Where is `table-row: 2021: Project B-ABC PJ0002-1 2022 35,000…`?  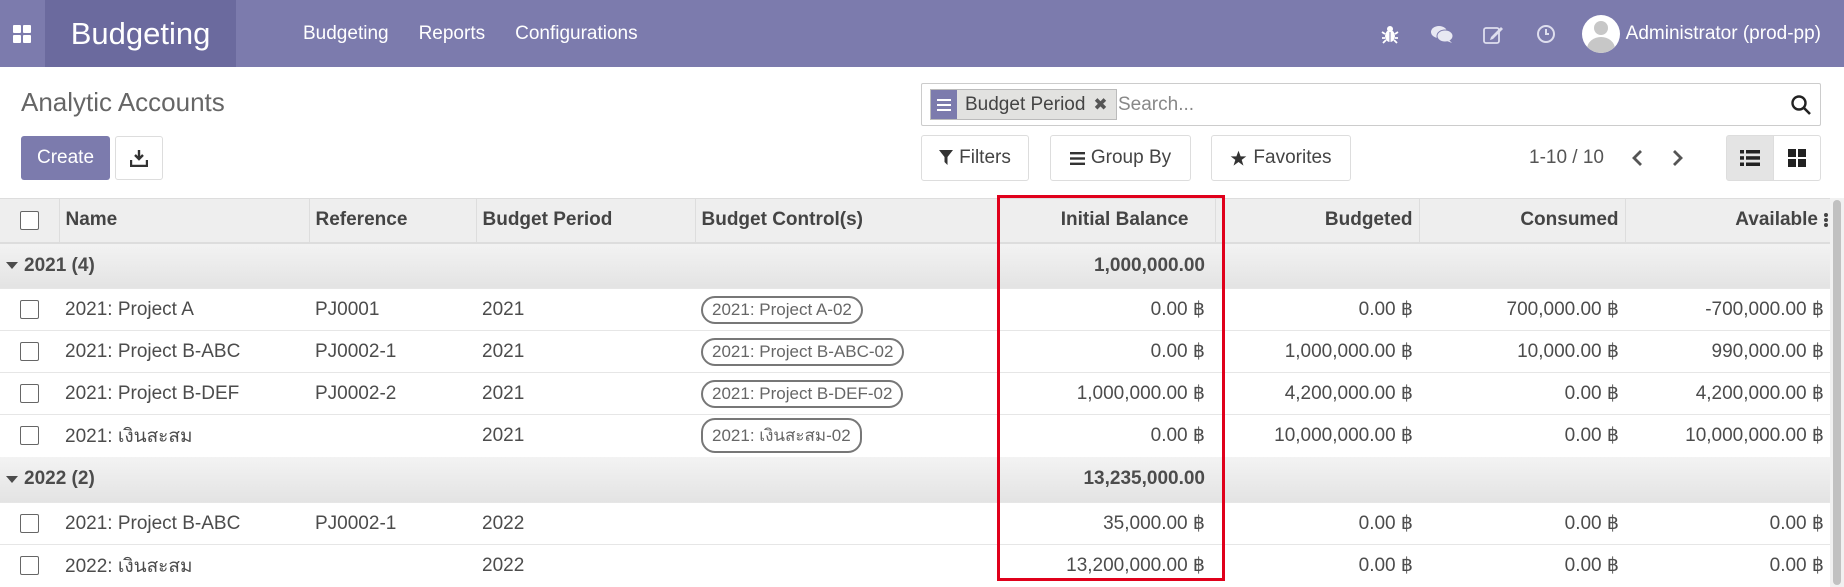
table-row: 2021: Project B-ABC PJ0002-1 2022 35,000… is located at coordinates (915, 523).